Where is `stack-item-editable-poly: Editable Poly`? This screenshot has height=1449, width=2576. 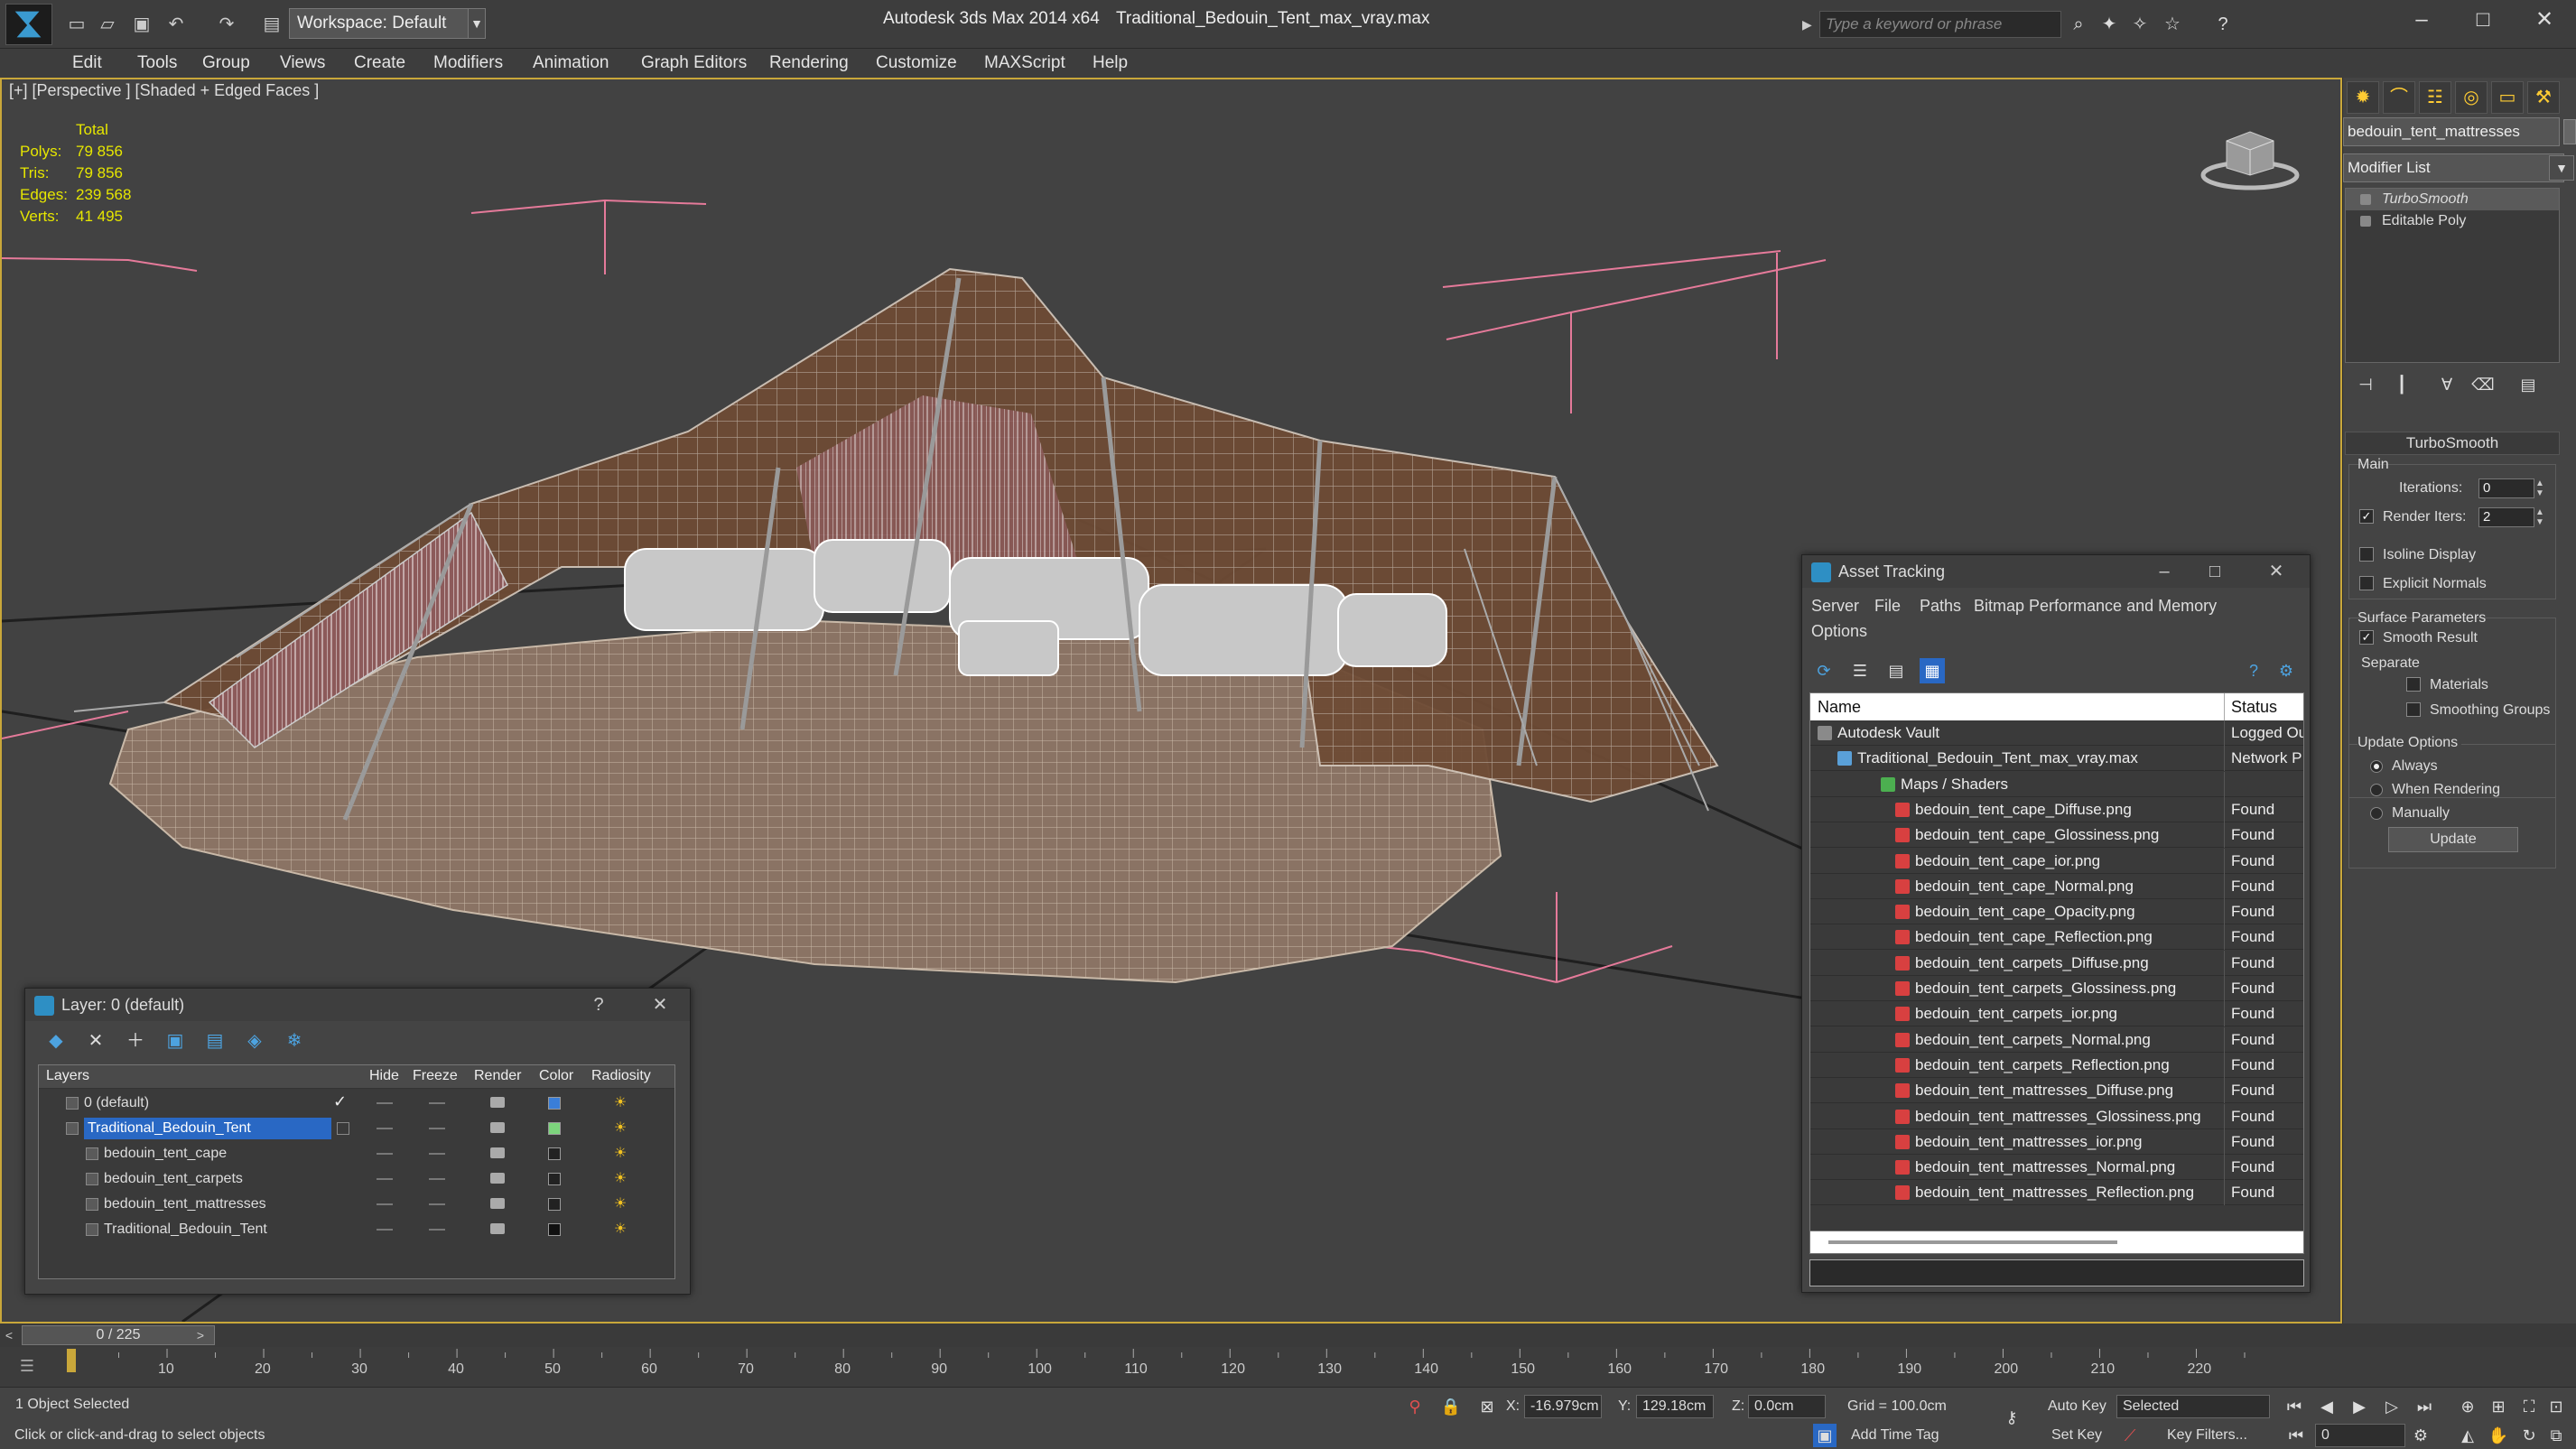 stack-item-editable-poly: Editable Poly is located at coordinates (2452, 221).